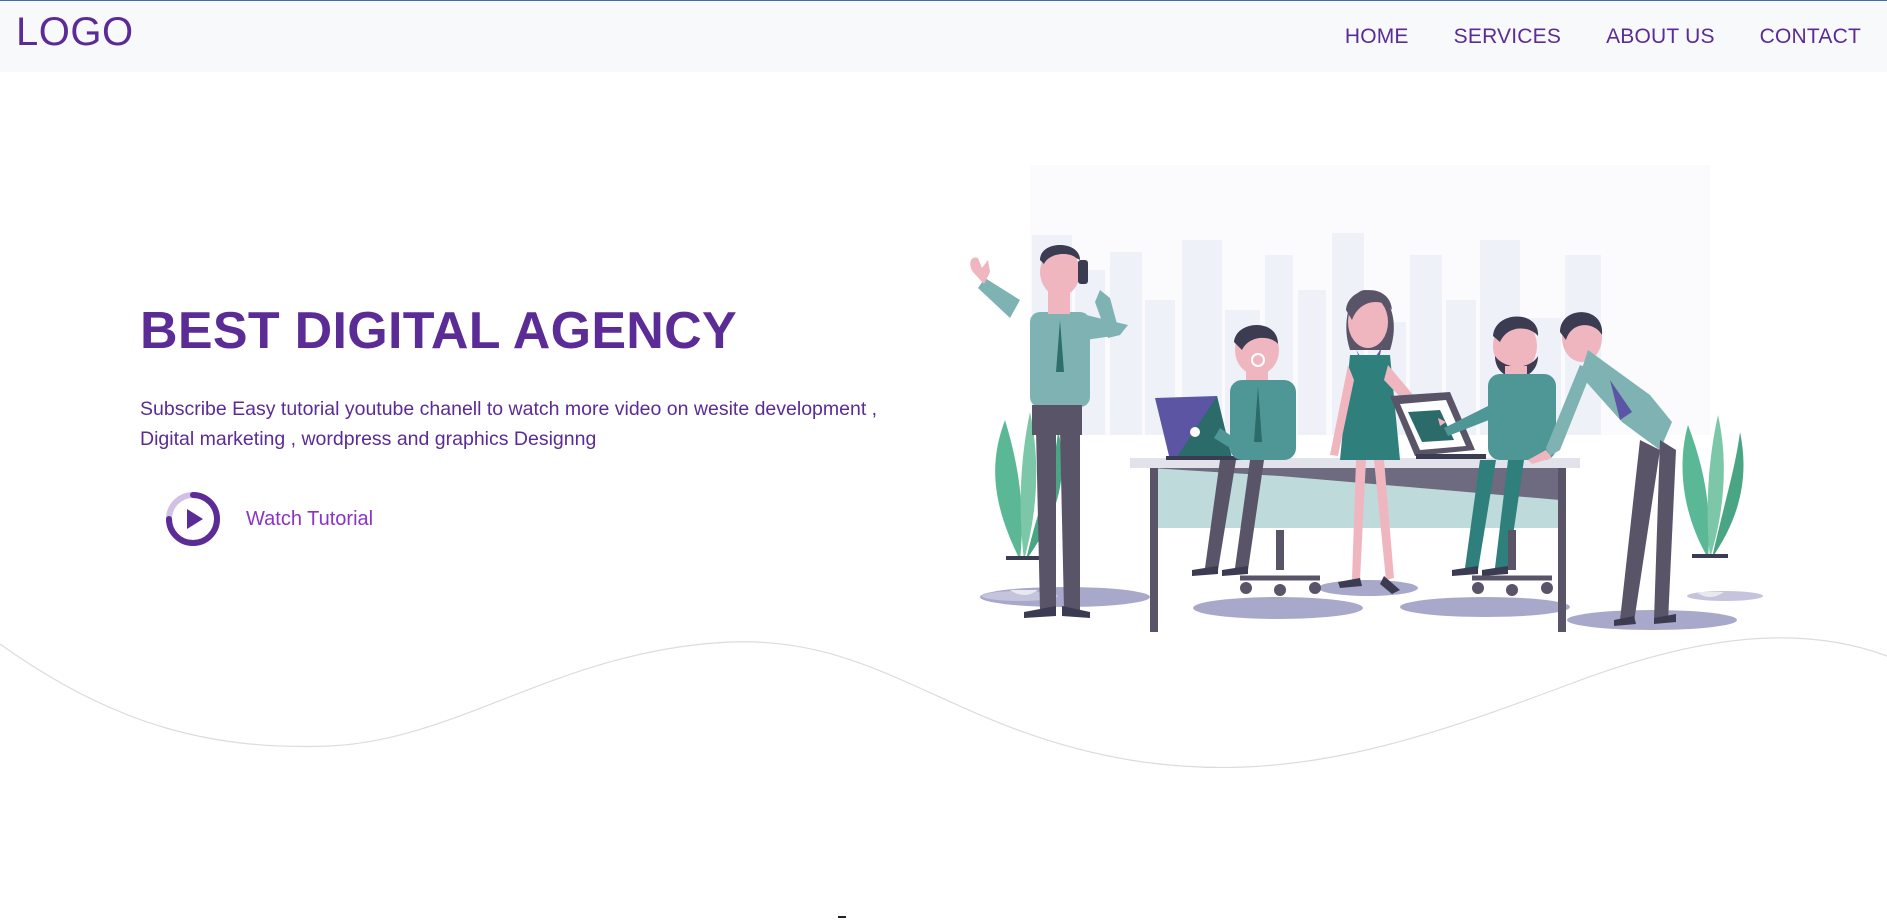 The image size is (1887, 921). I want to click on wave-divider, so click(943, 703).